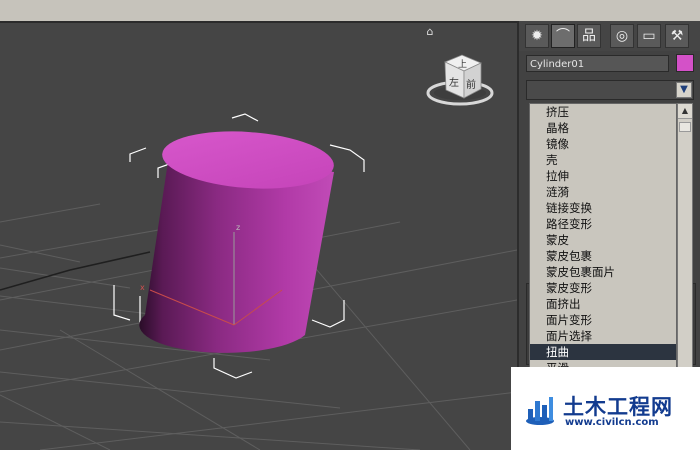 This screenshot has width=700, height=450. What do you see at coordinates (685, 248) in the screenshot?
I see `dropdown-scrollbar: ▲` at bounding box center [685, 248].